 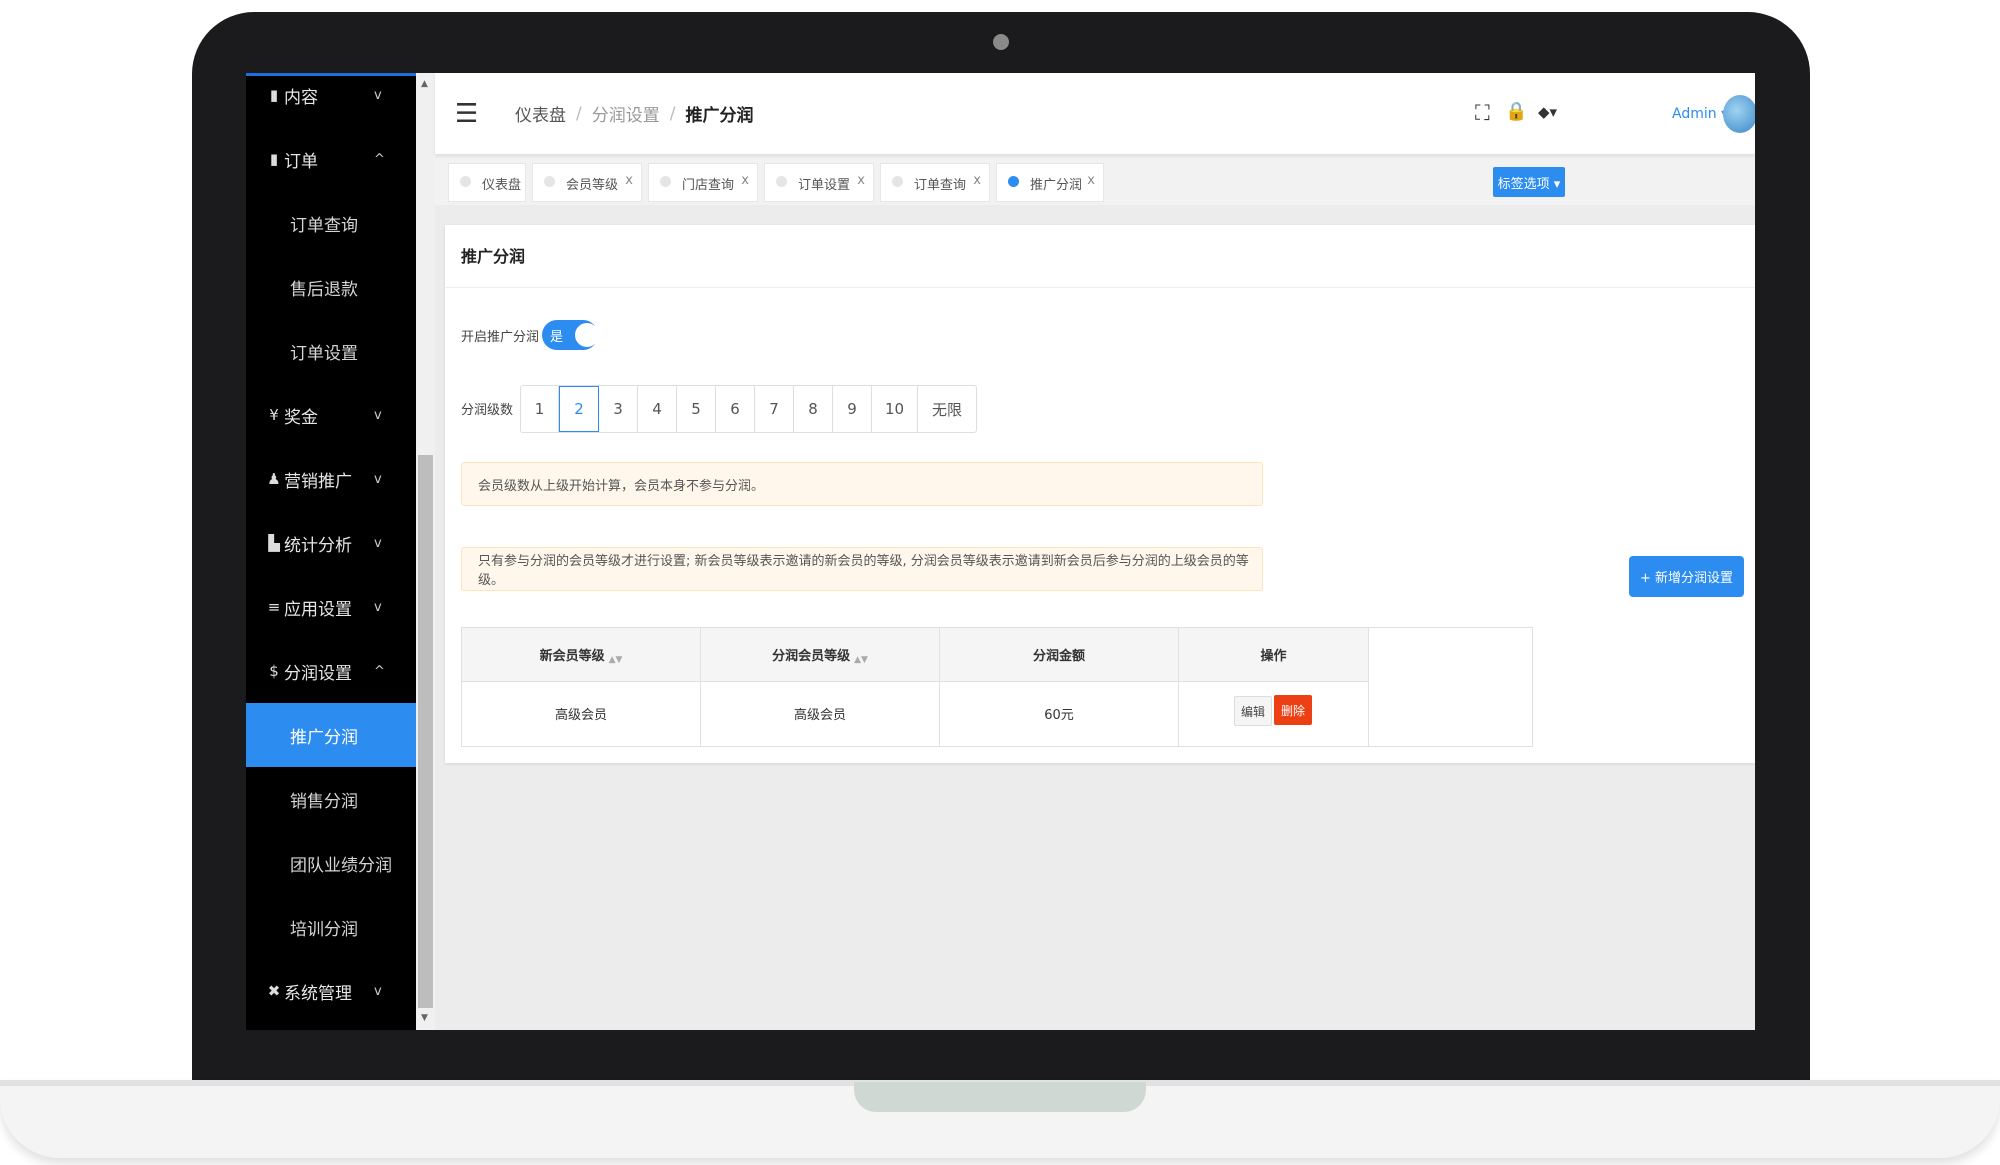 I want to click on breadcrumb-item: 分润设置, so click(x=626, y=113).